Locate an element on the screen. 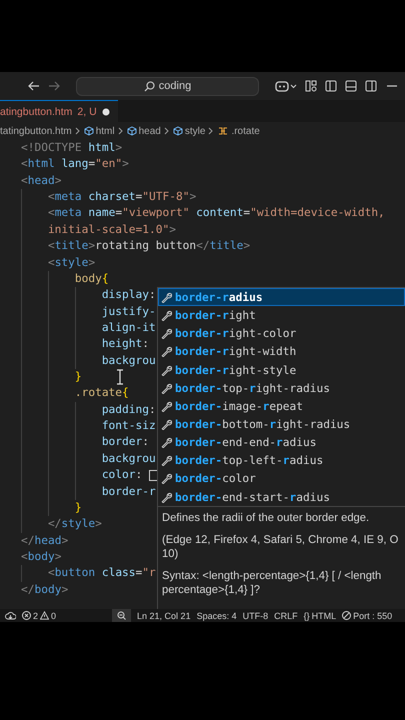  breadcrumb-item: style is located at coordinates (195, 131).